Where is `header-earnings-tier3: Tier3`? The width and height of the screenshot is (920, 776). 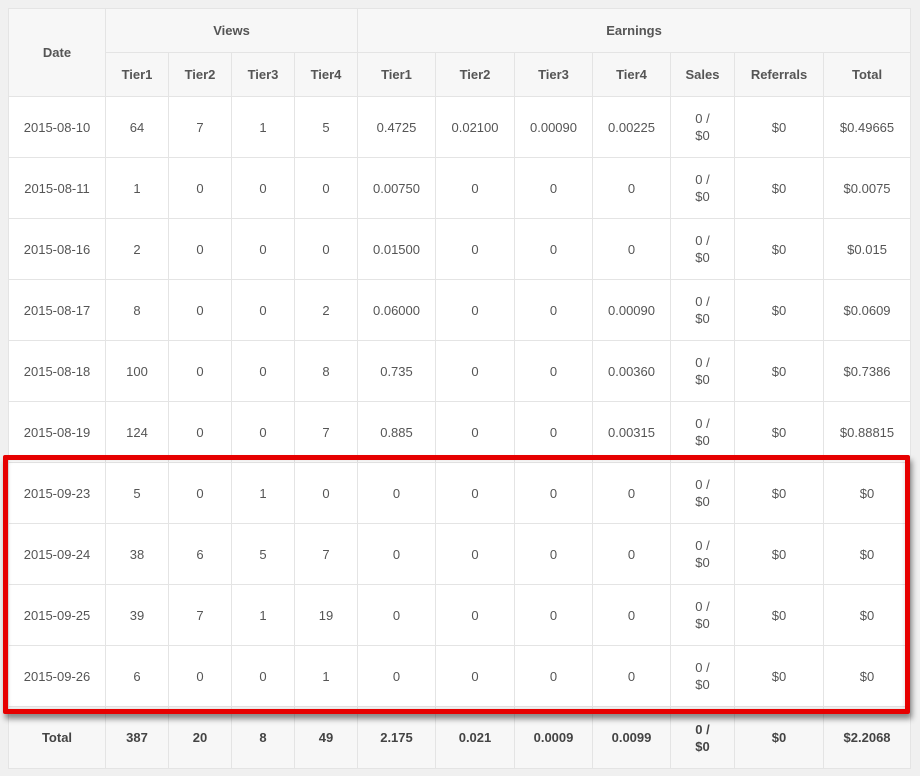
header-earnings-tier3: Tier3 is located at coordinates (553, 74).